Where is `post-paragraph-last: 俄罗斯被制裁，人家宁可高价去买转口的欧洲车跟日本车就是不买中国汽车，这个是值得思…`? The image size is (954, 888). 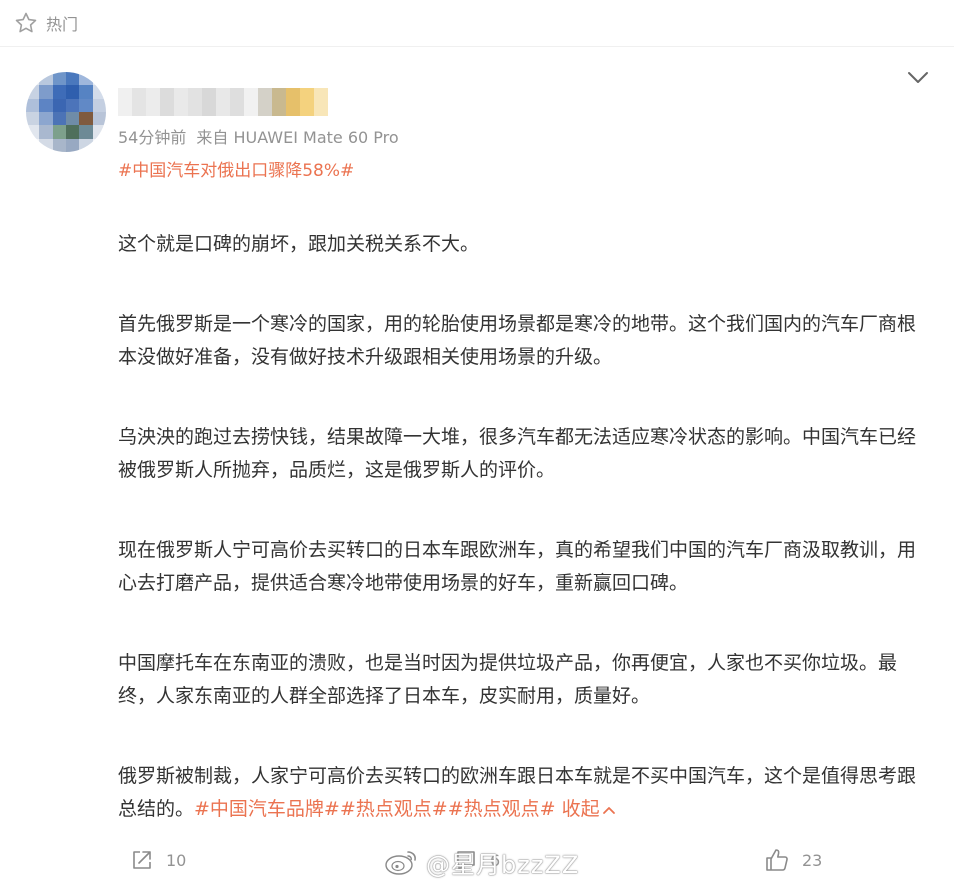 post-paragraph-last: 俄罗斯被制裁，人家宁可高价去买转口的欧洲车跟日本车就是不买中国汽车，这个是值得思… is located at coordinates (523, 793).